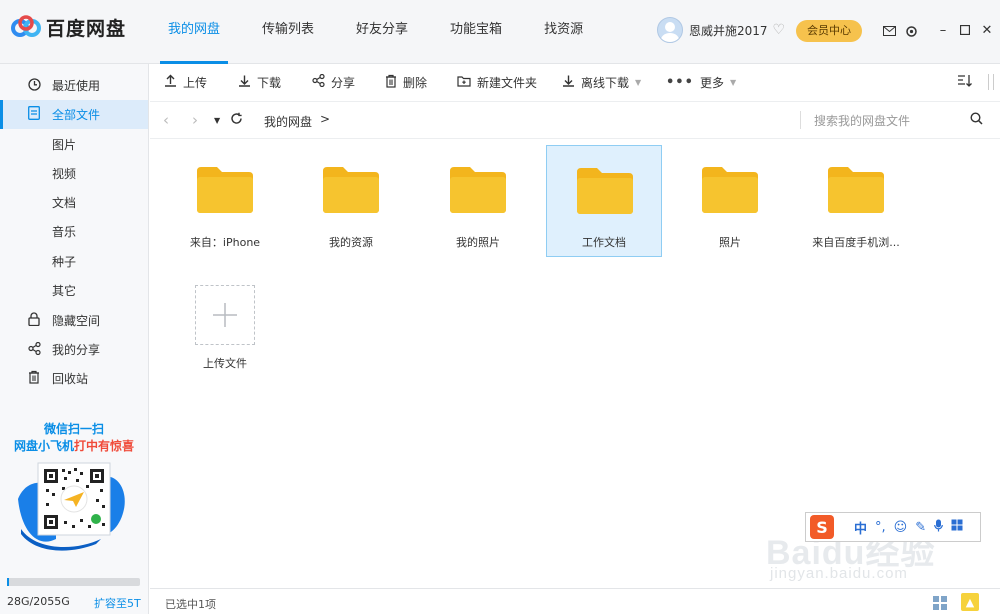 The image size is (1000, 614). I want to click on file-toolbar: 上传 下载 分享 删除 新建文件夹 离线下载 ▼ ••• 更多 ▼, so click(575, 83).